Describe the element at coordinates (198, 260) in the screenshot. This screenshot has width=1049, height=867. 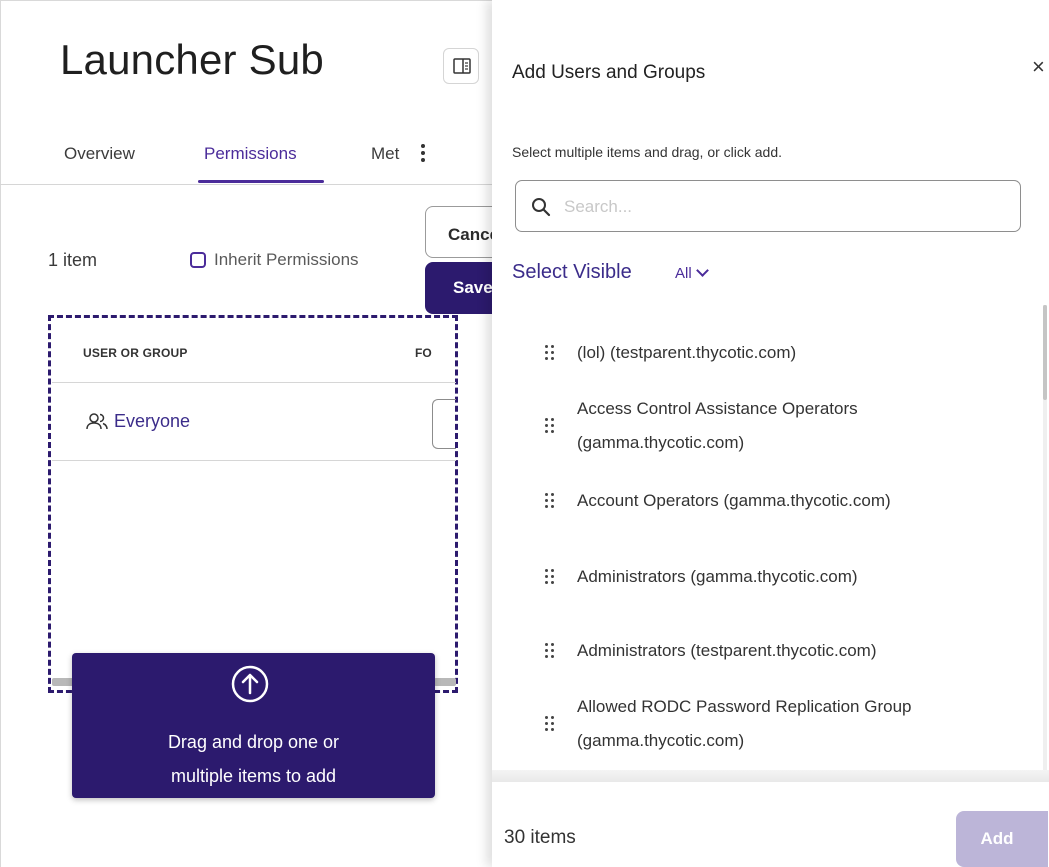
I see `checkbox-box` at that location.